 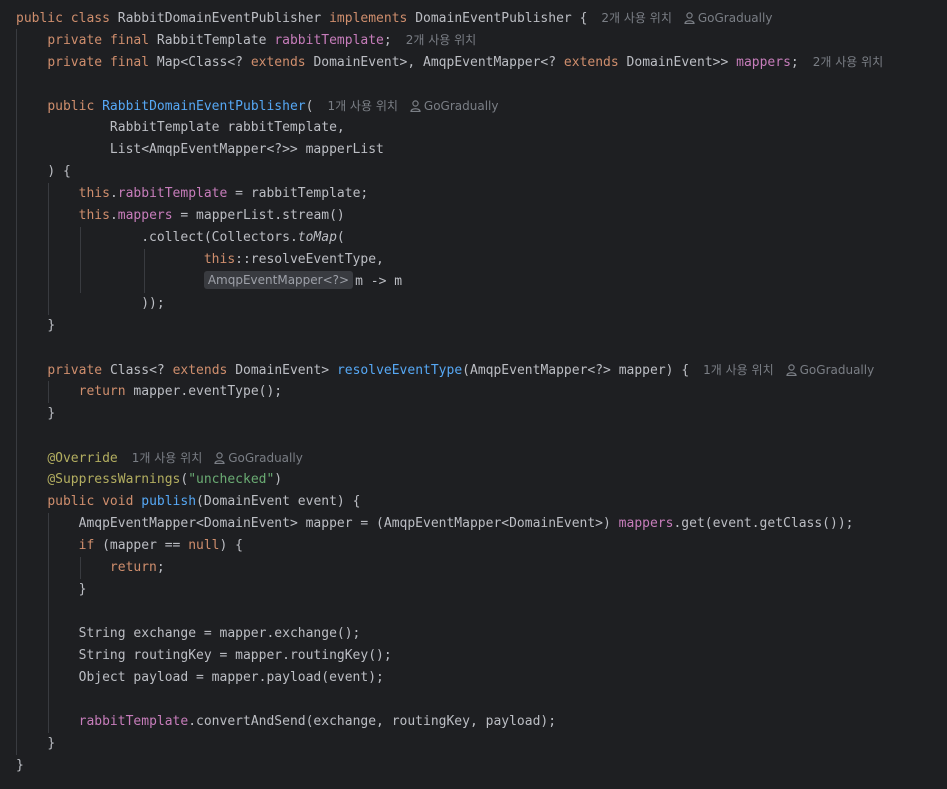 I want to click on code-line: AmqpEventMapper<?> m -> m, so click(x=209, y=282).